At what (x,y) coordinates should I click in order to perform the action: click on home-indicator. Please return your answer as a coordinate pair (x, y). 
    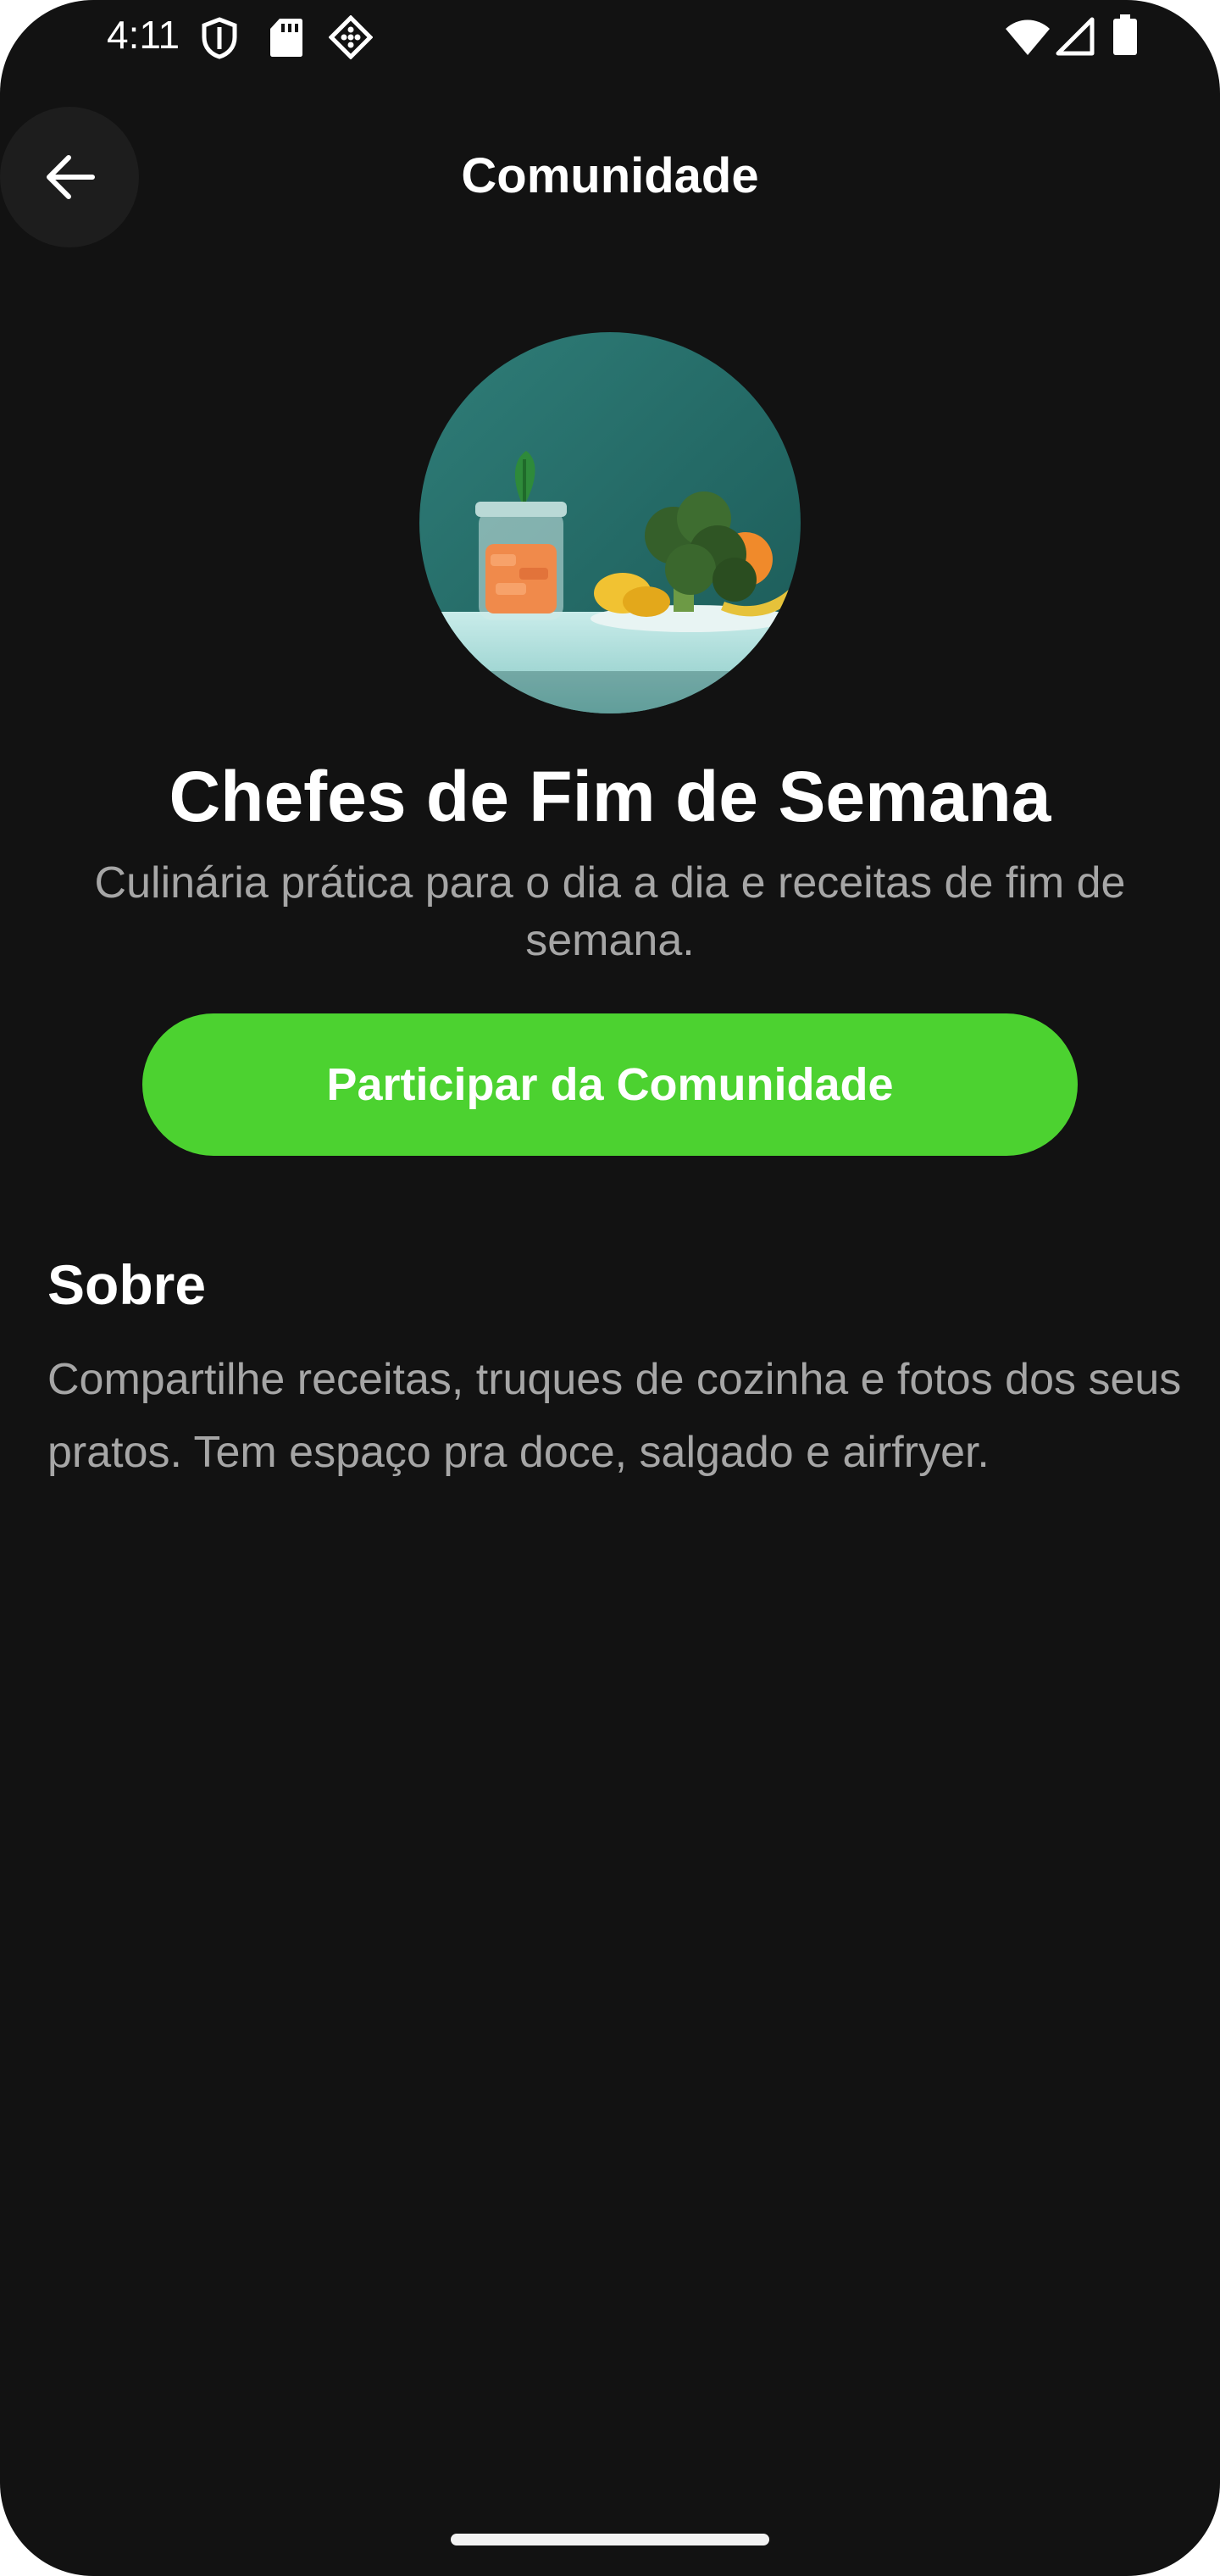
    Looking at the image, I should click on (610, 2539).